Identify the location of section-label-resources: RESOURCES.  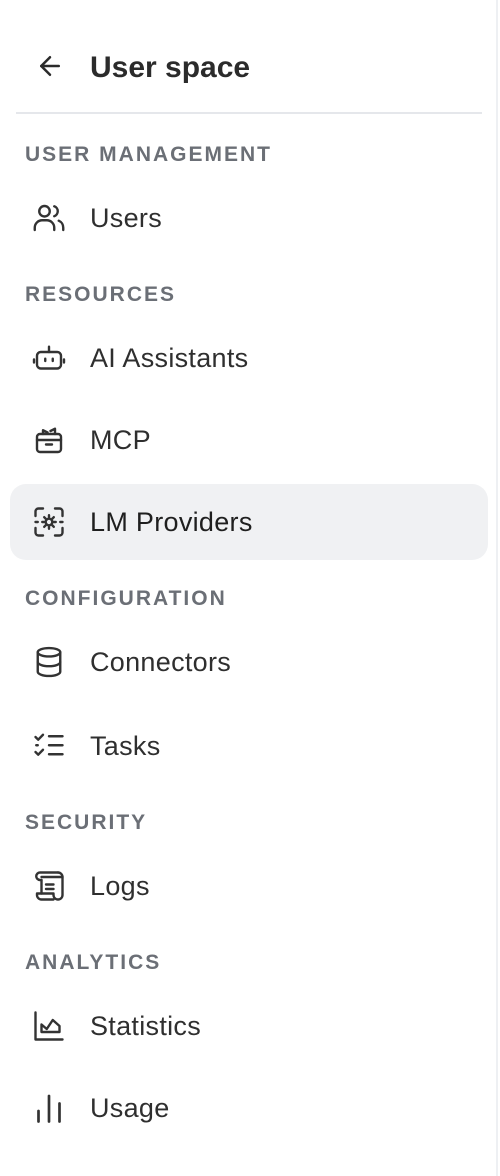
(101, 294).